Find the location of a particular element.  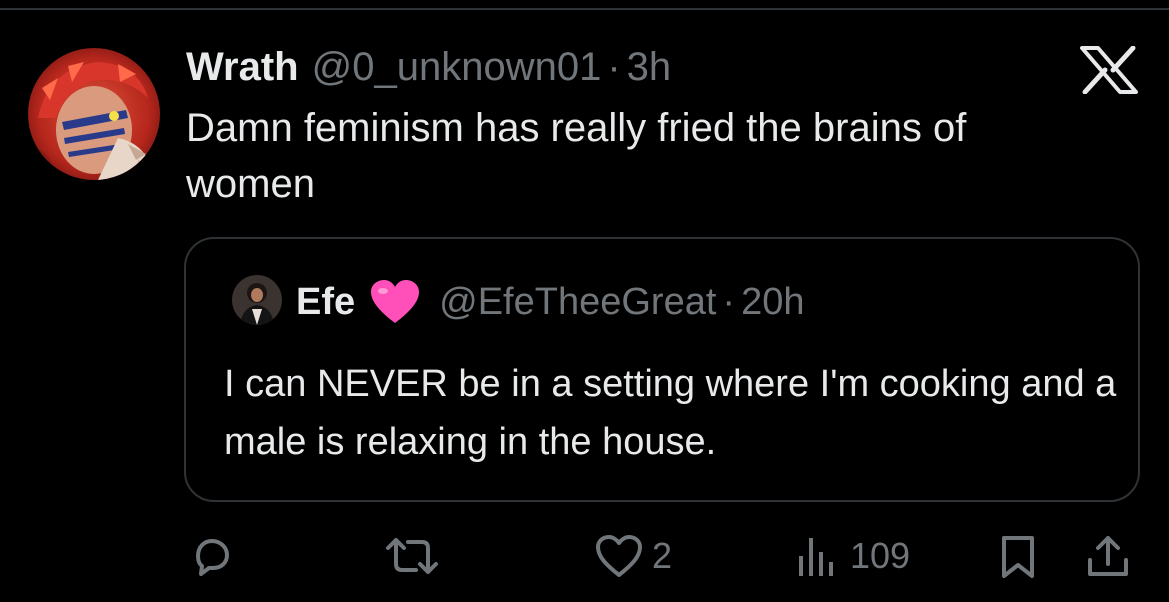

like-button: 2 is located at coordinates (633, 556).